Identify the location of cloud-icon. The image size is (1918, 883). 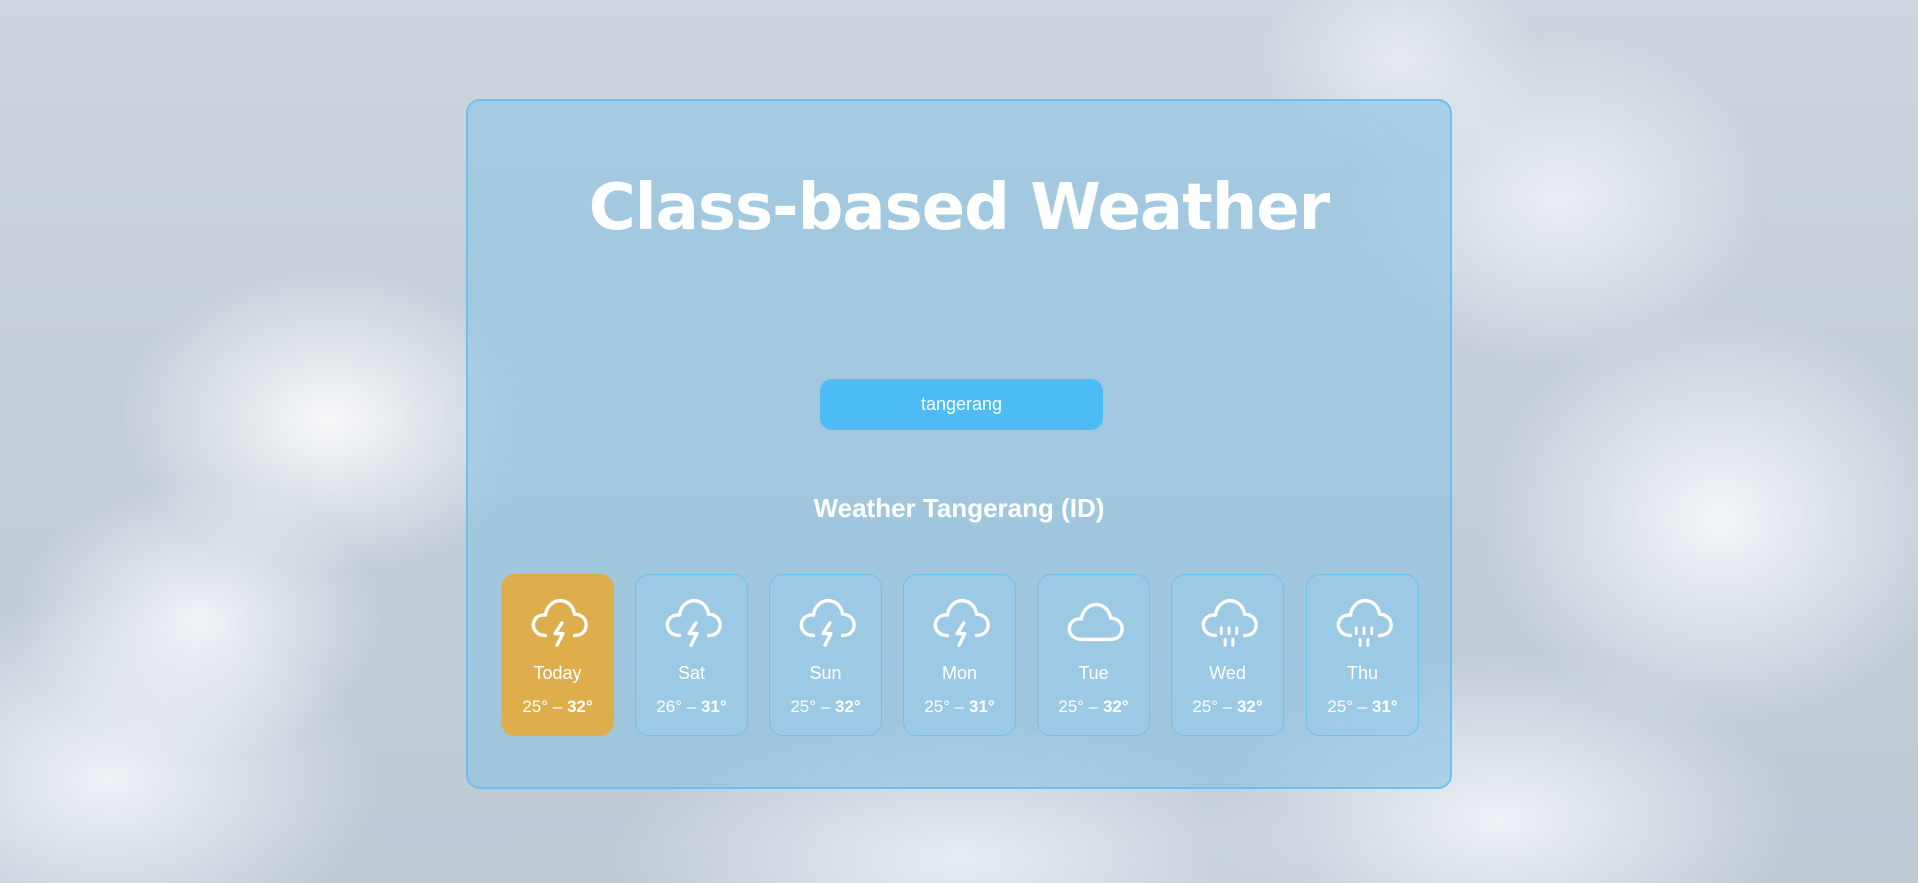
(1095, 622).